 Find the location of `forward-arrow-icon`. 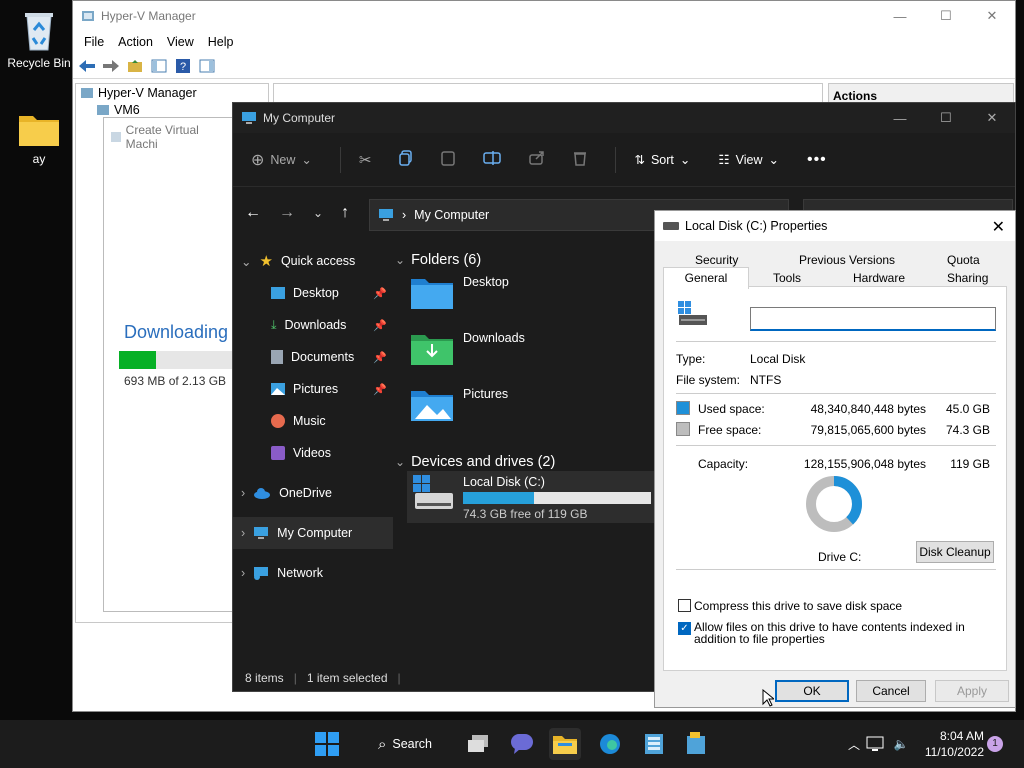

forward-arrow-icon is located at coordinates (111, 66).